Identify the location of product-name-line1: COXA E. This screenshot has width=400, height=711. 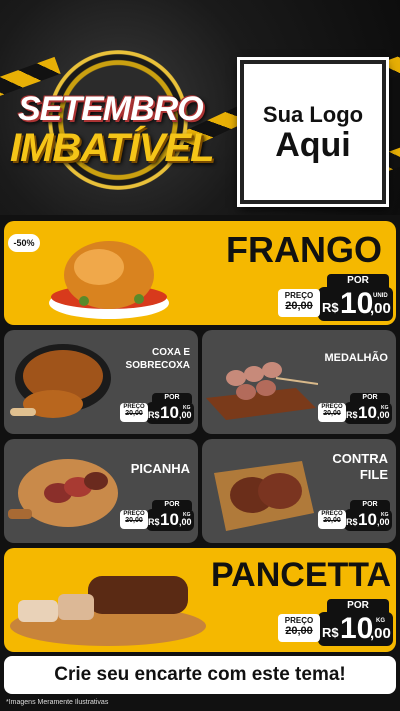
(171, 352).